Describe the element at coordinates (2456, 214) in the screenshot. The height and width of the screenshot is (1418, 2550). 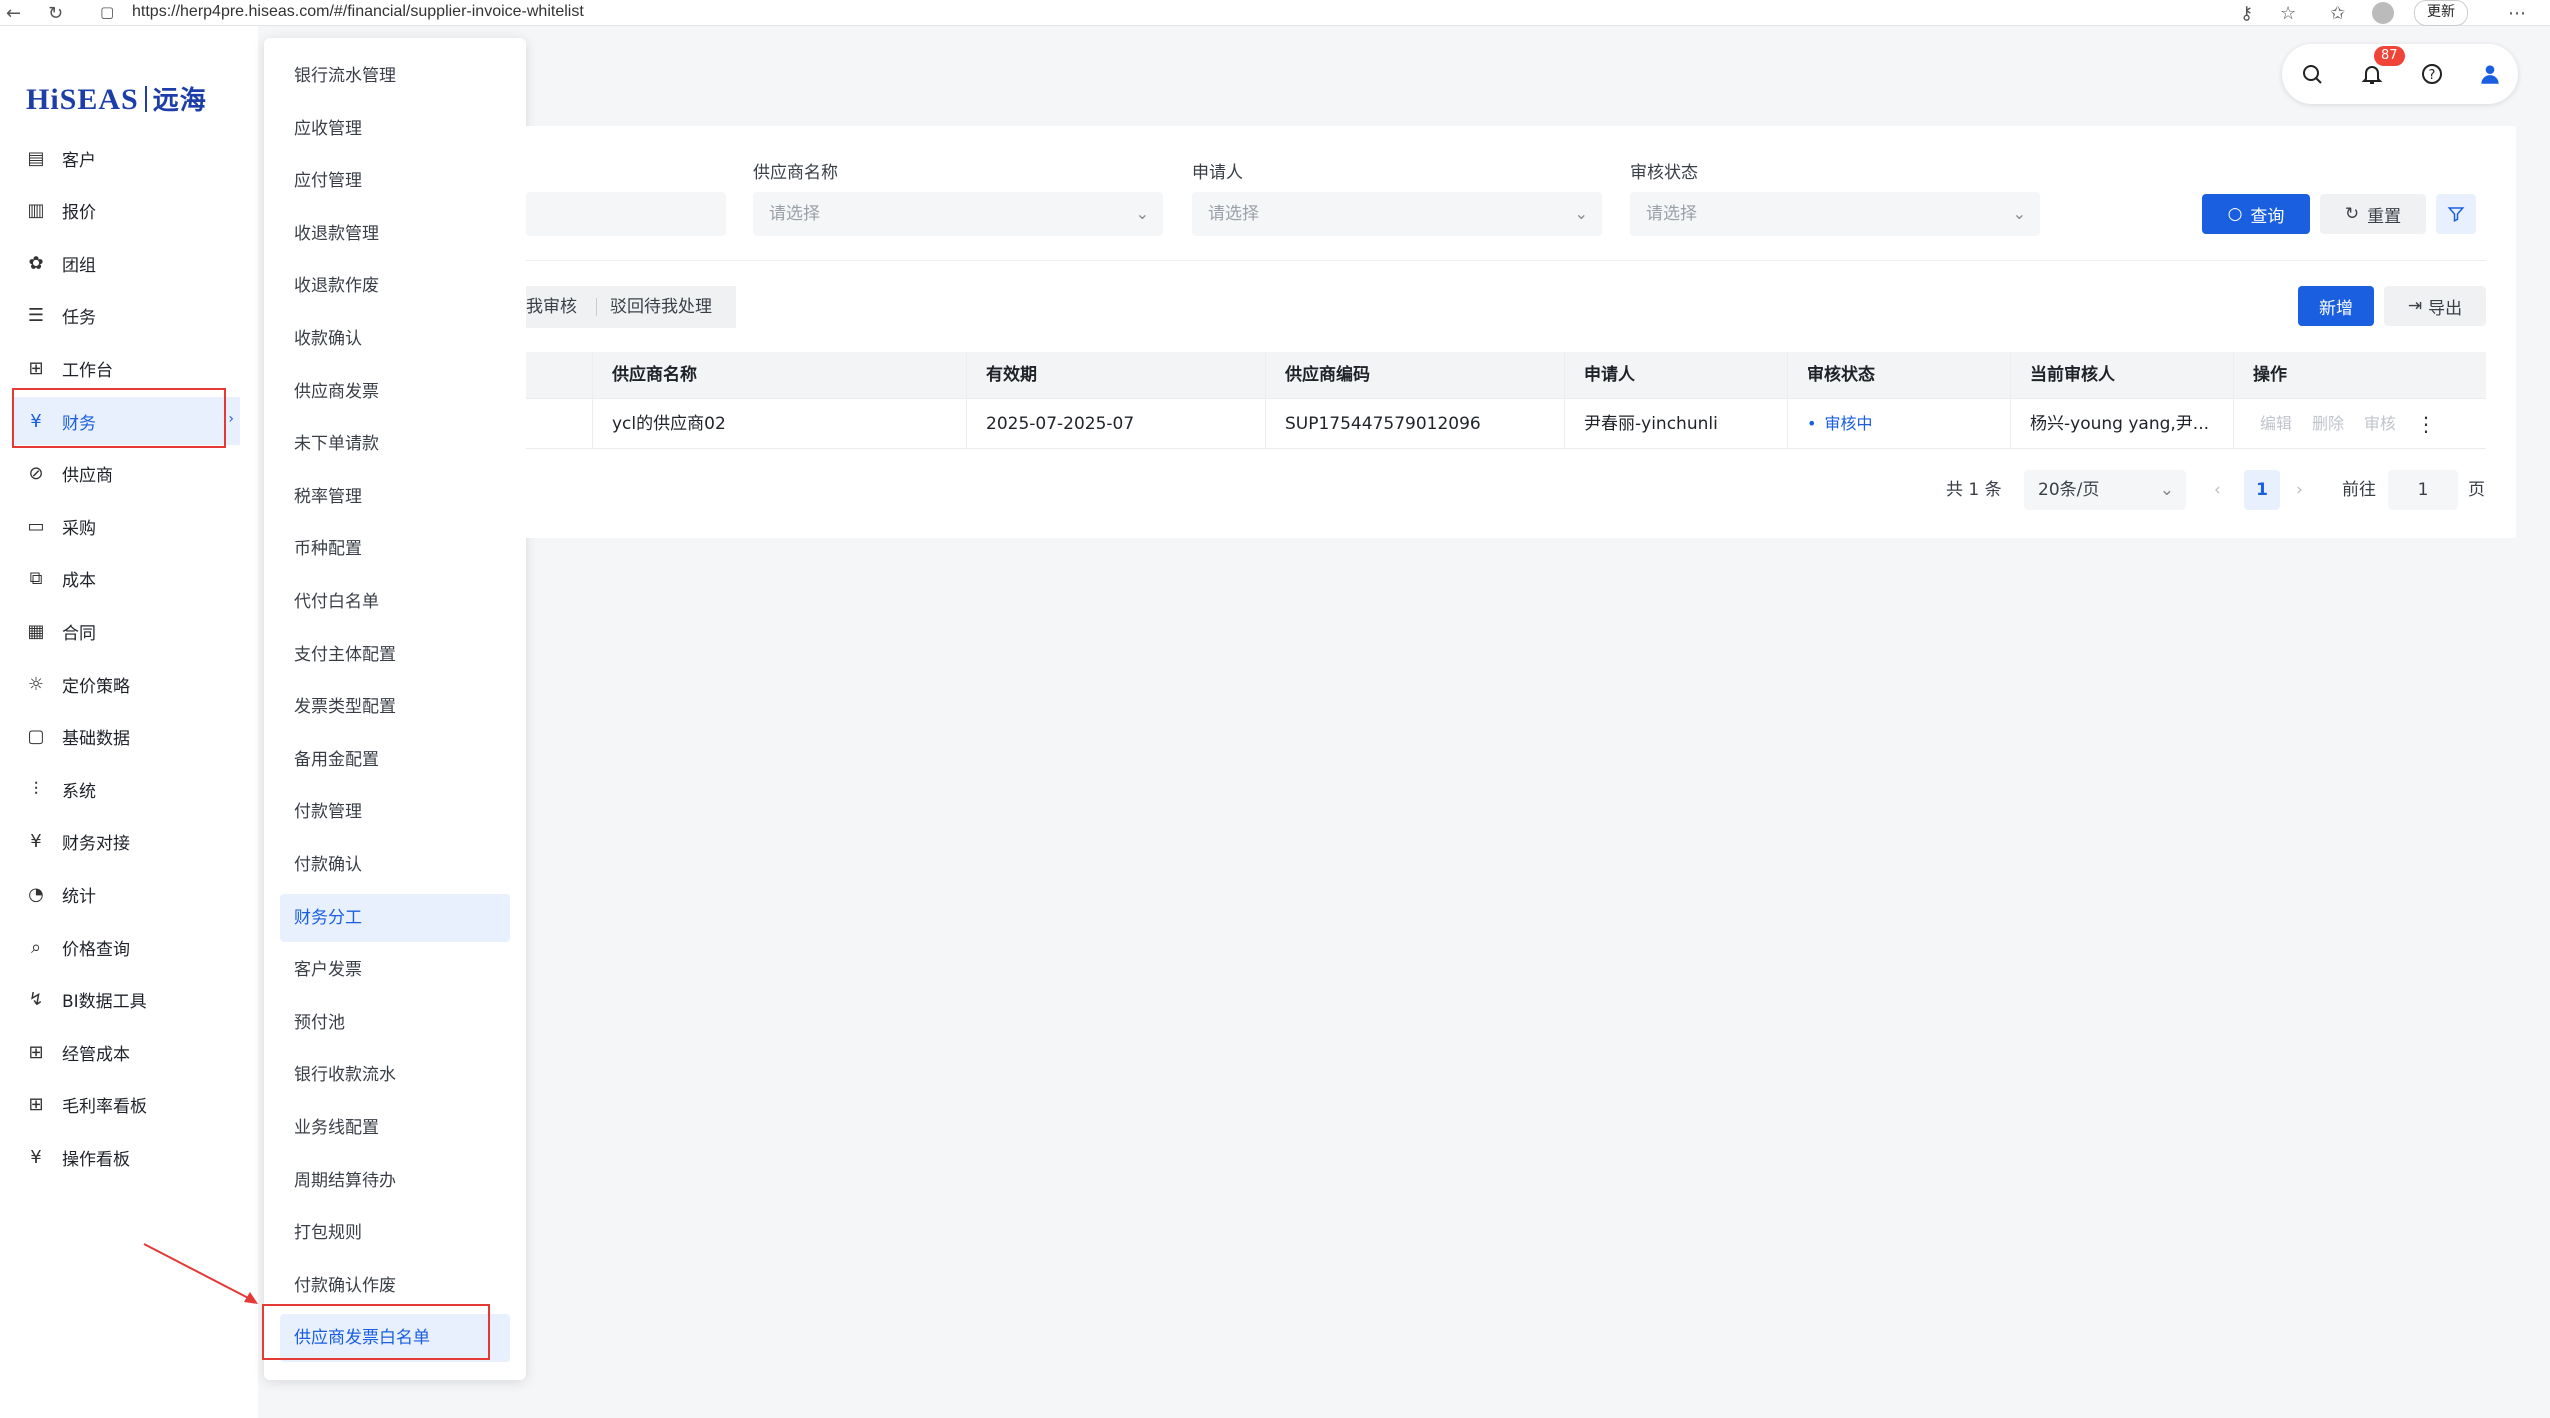
I see `filter-icon` at that location.